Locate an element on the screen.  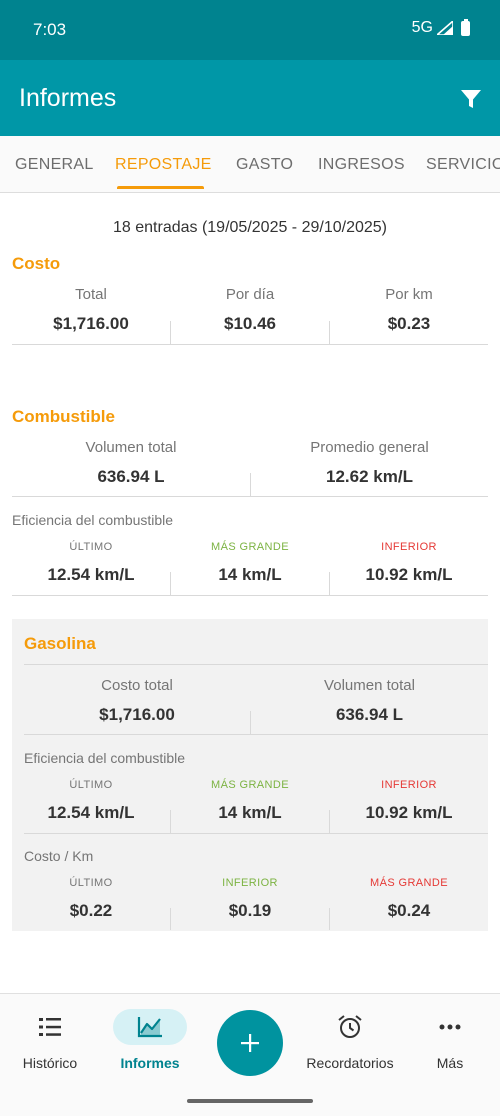
efficiency-title: Eficiencia del combustible is located at coordinates (93, 520).